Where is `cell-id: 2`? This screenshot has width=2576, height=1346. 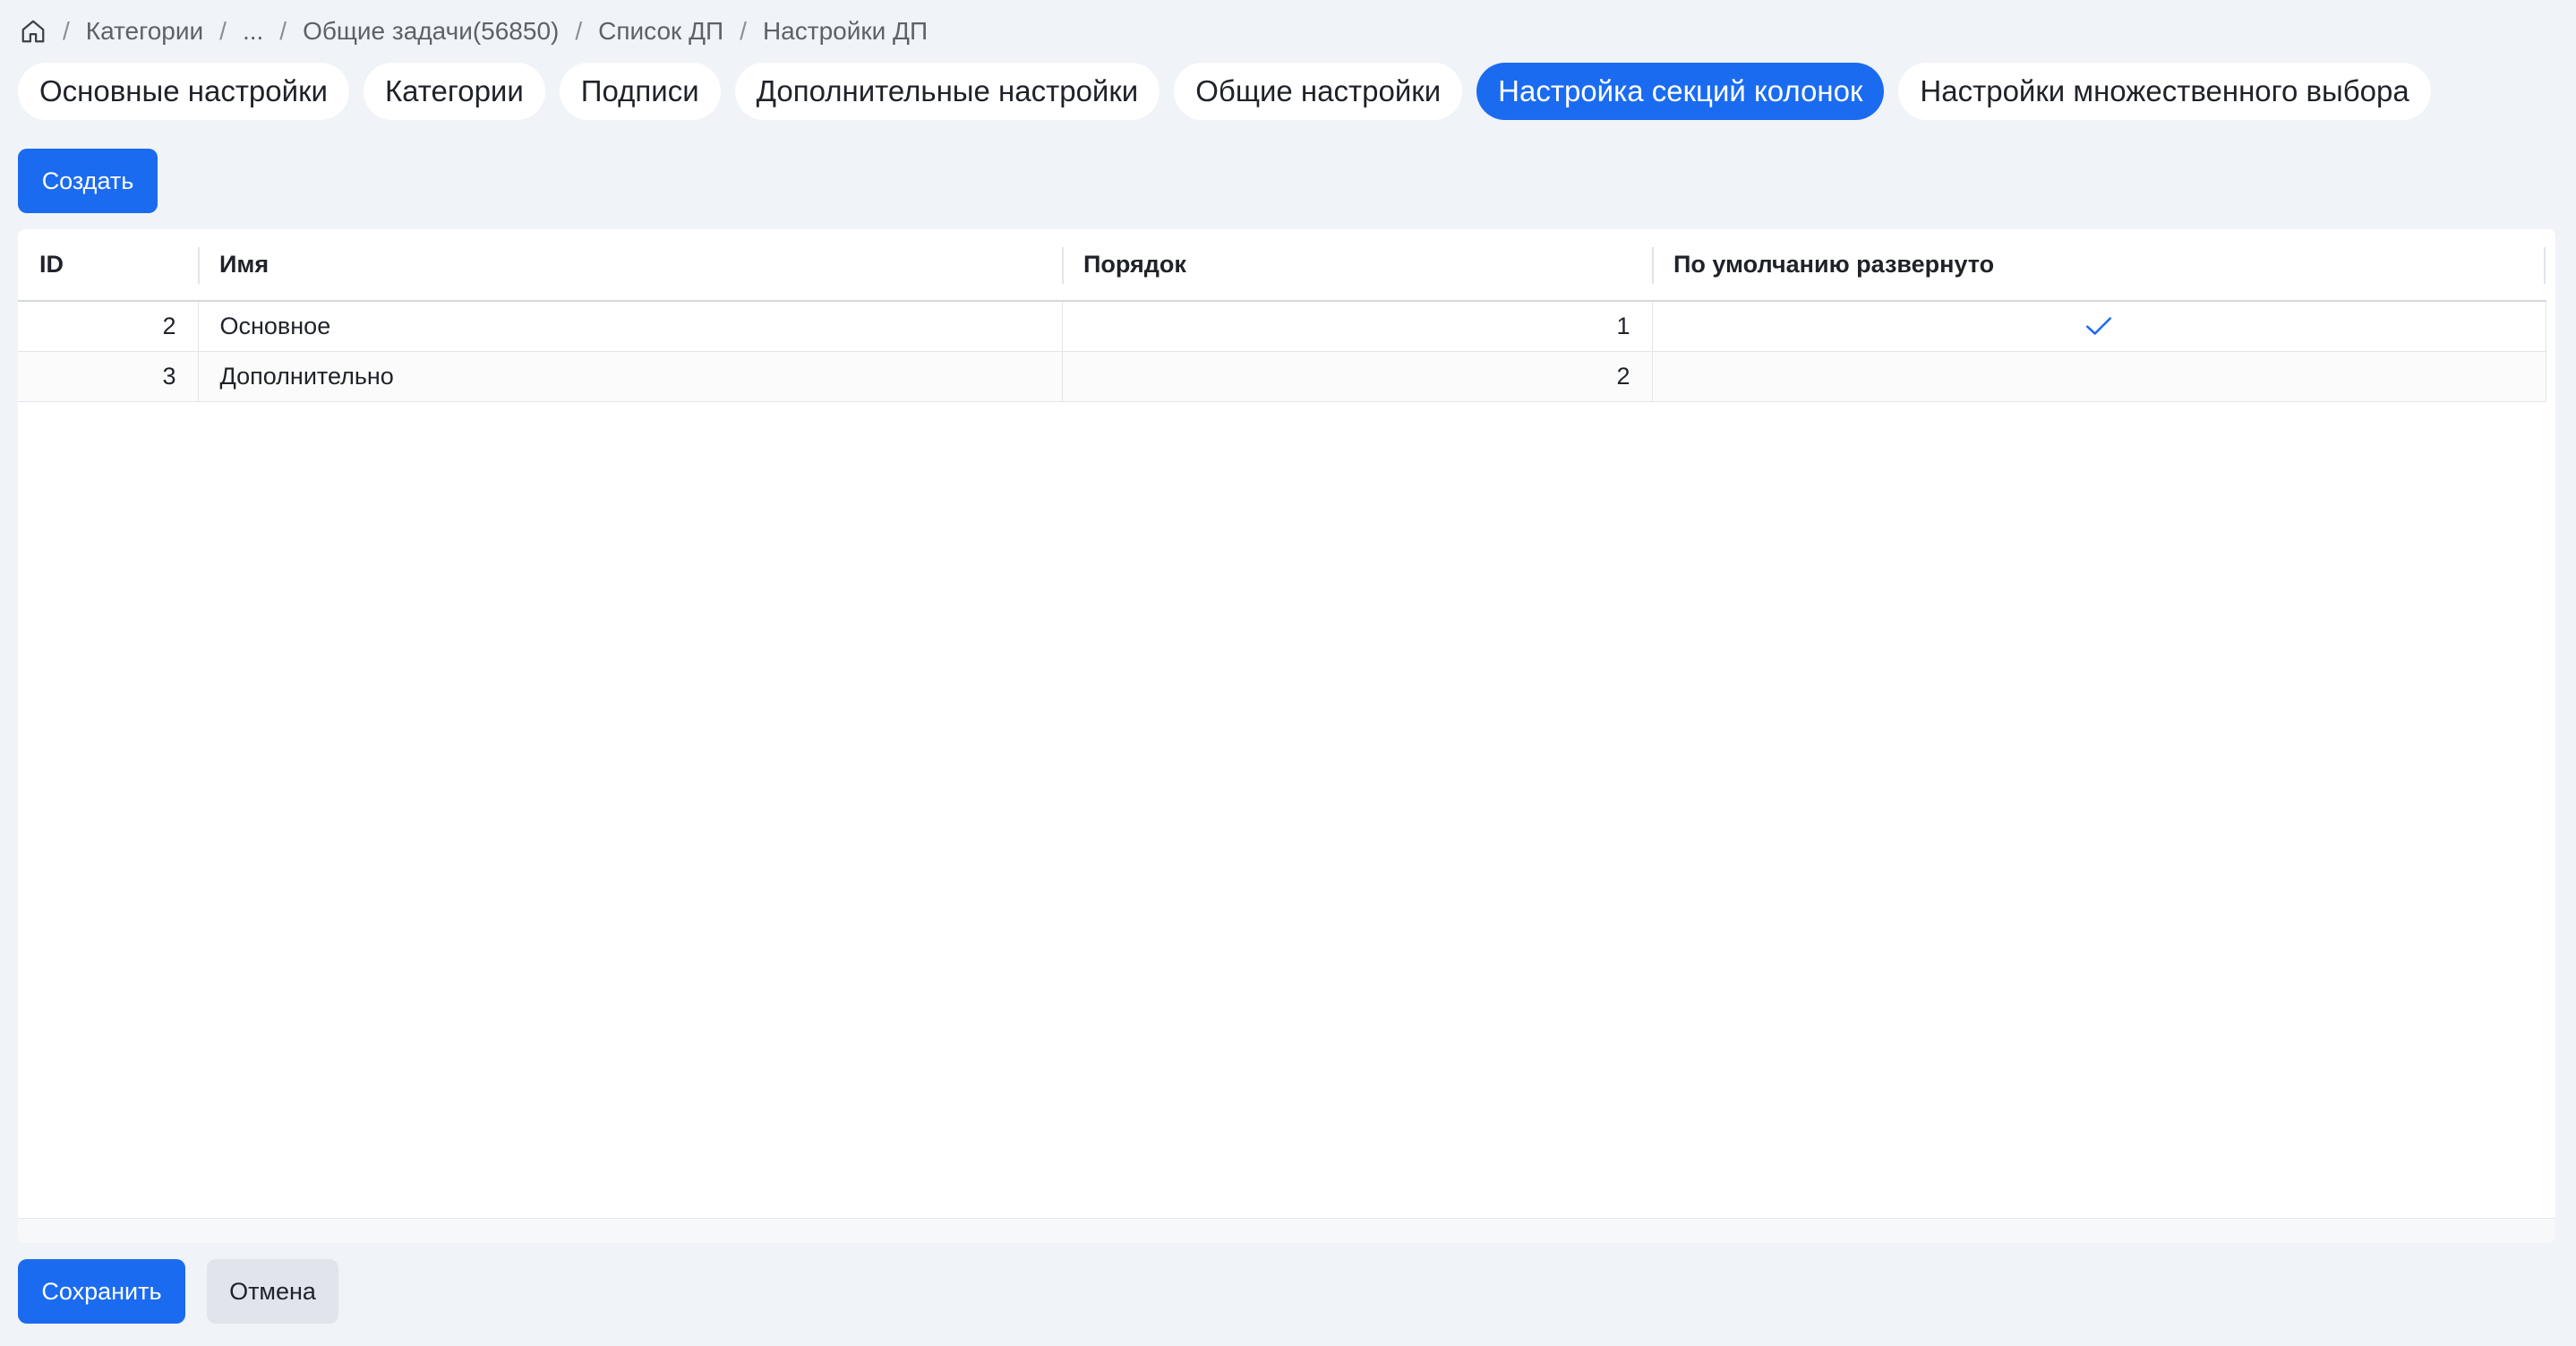
cell-id: 2 is located at coordinates (108, 326).